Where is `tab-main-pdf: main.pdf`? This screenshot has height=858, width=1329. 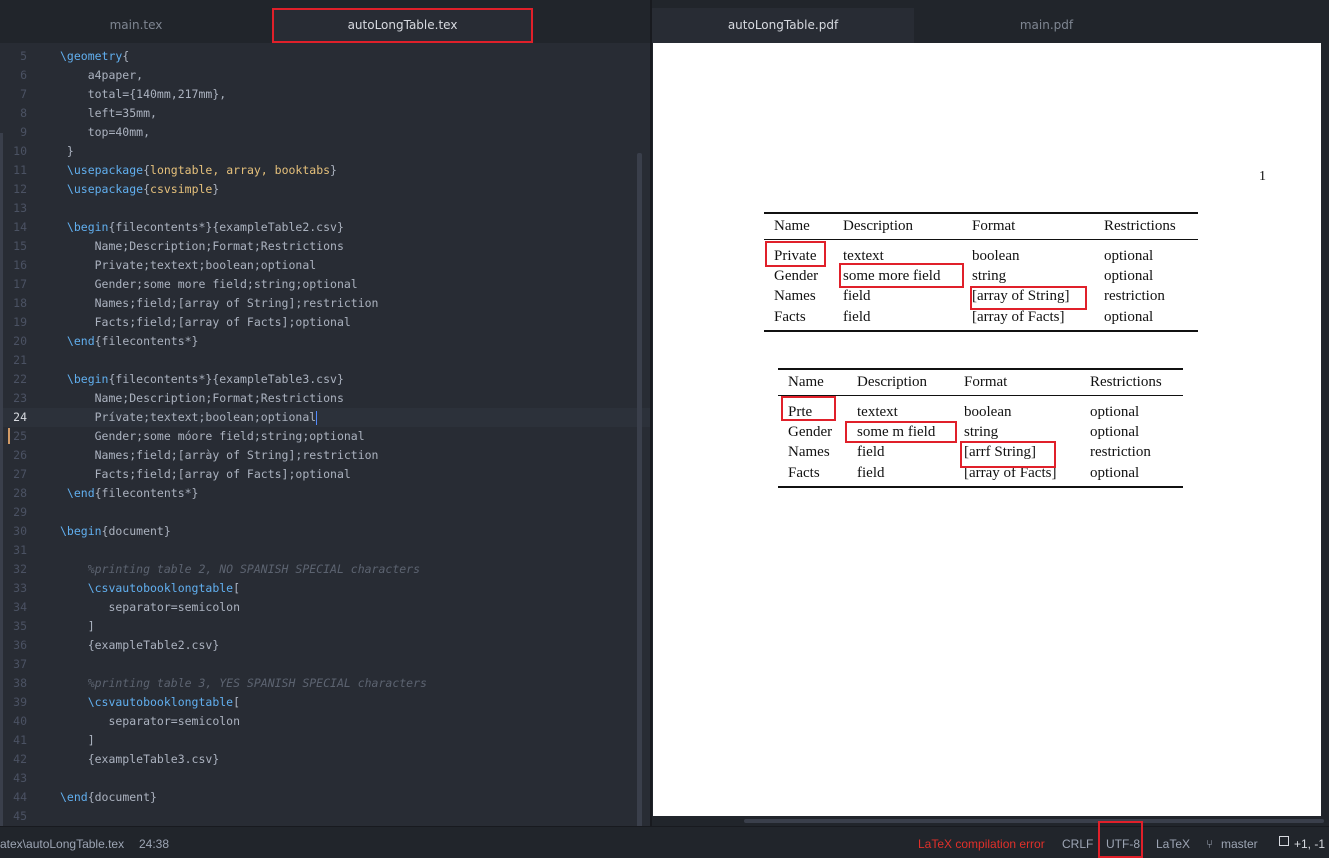
tab-main-pdf: main.pdf is located at coordinates (1046, 25).